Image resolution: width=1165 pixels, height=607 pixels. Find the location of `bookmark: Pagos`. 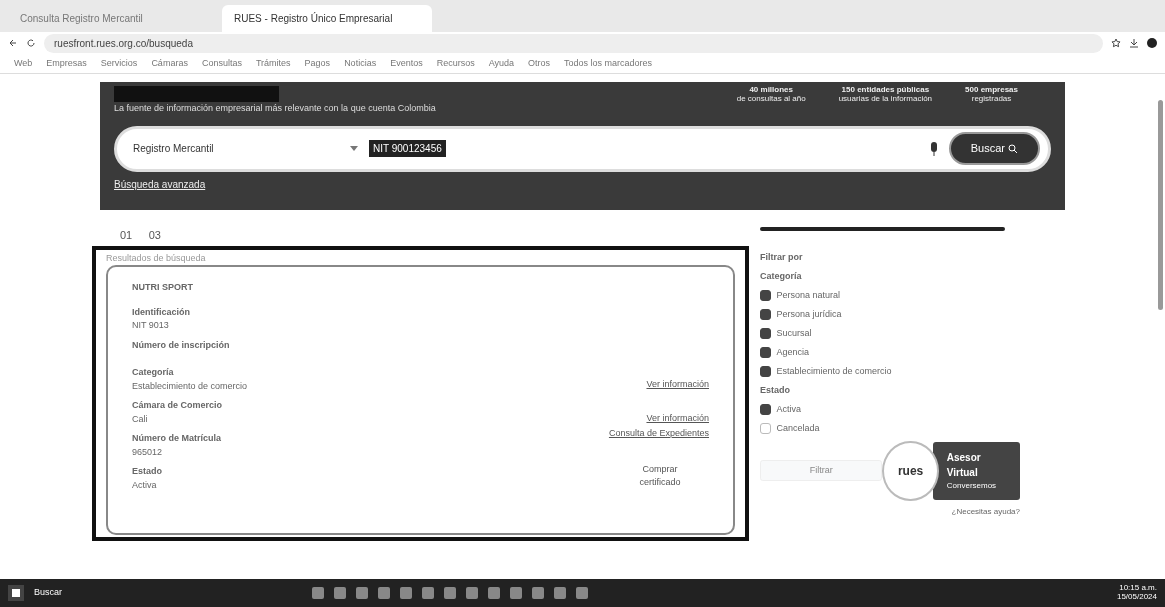

bookmark: Pagos is located at coordinates (317, 63).